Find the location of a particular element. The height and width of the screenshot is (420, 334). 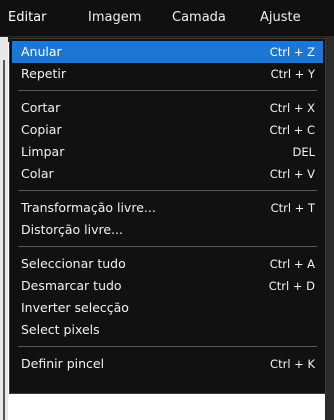

menu-item-shortcut: Ctrl + X is located at coordinates (292, 108).